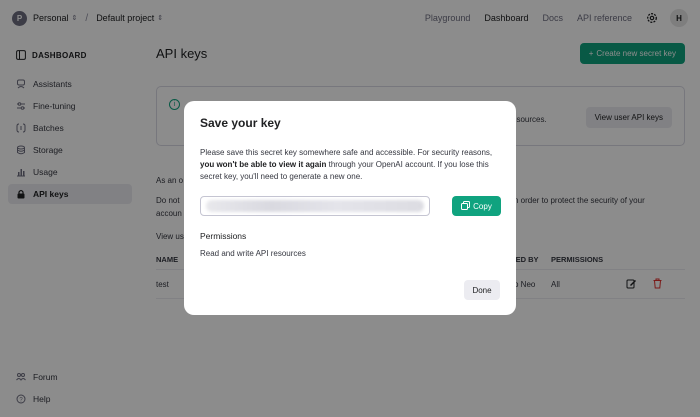  Describe the element at coordinates (223, 236) in the screenshot. I see `permissions-heading: Permissions` at that location.